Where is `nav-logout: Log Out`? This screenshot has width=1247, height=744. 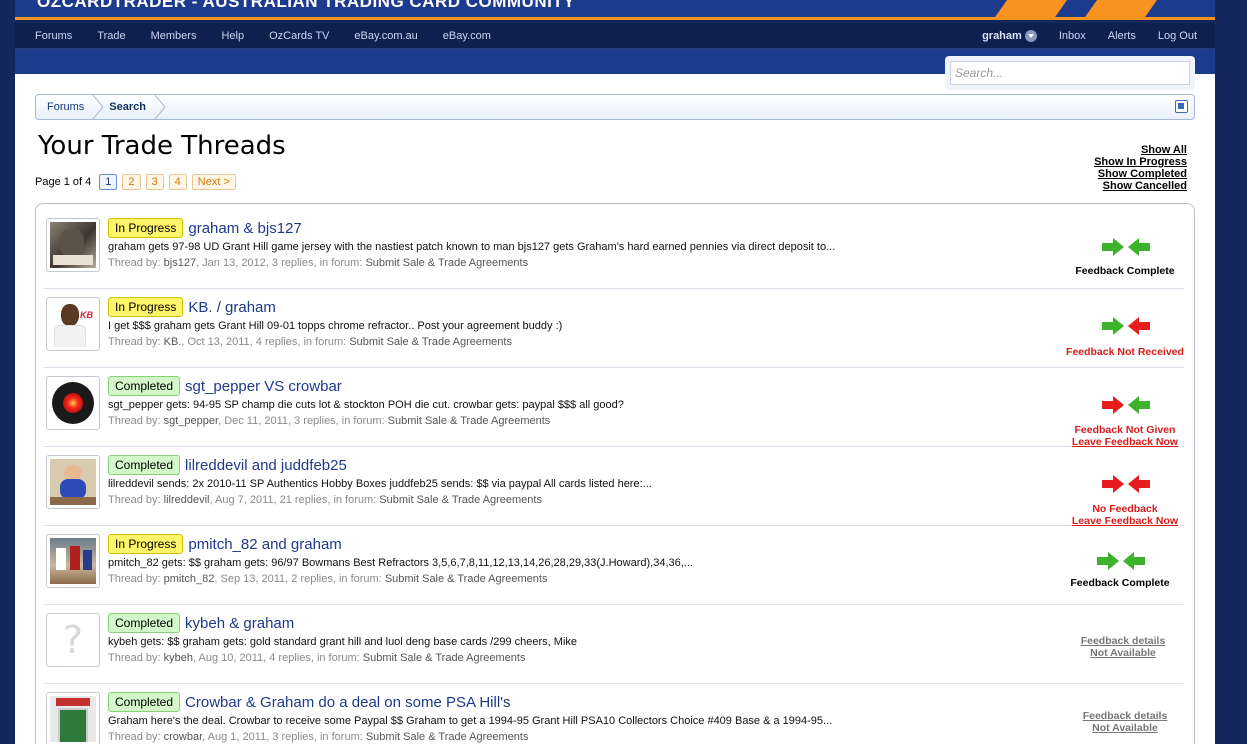
nav-logout: Log Out is located at coordinates (1177, 36).